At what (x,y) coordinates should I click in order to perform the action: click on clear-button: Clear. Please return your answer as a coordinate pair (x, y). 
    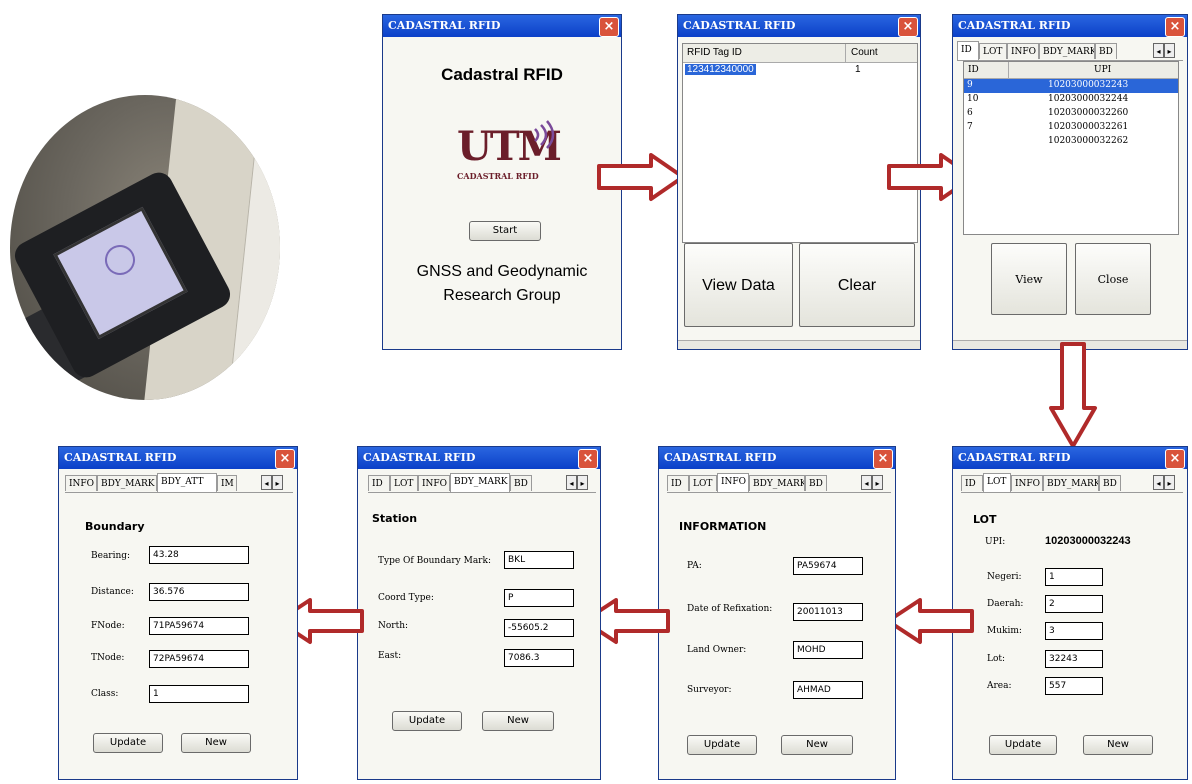
    Looking at the image, I should click on (857, 285).